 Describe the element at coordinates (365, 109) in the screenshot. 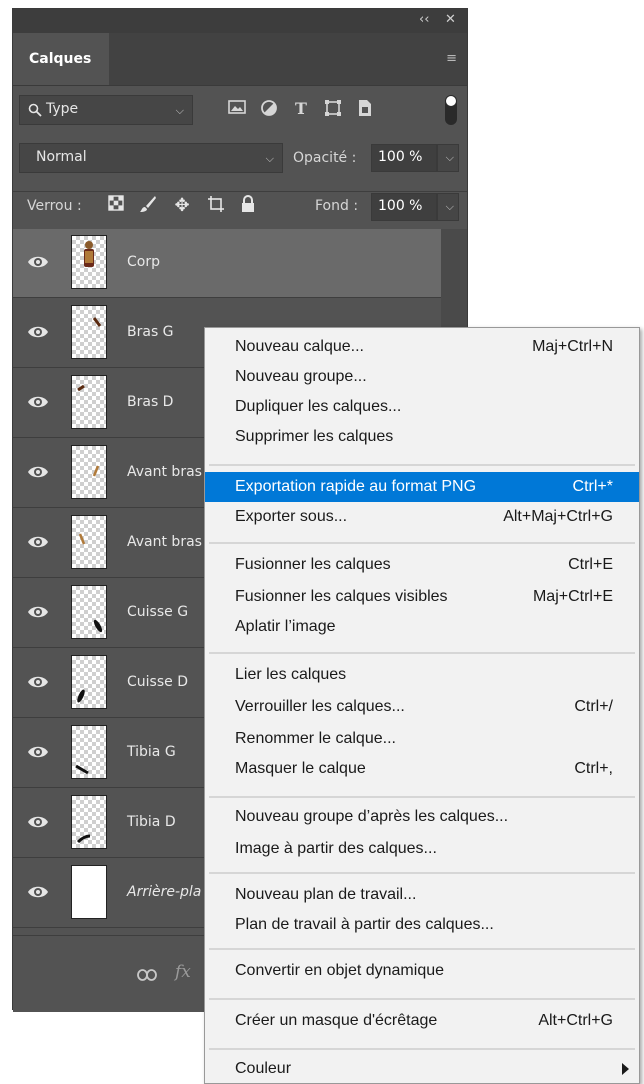

I see `smart-object-filter-icon` at that location.